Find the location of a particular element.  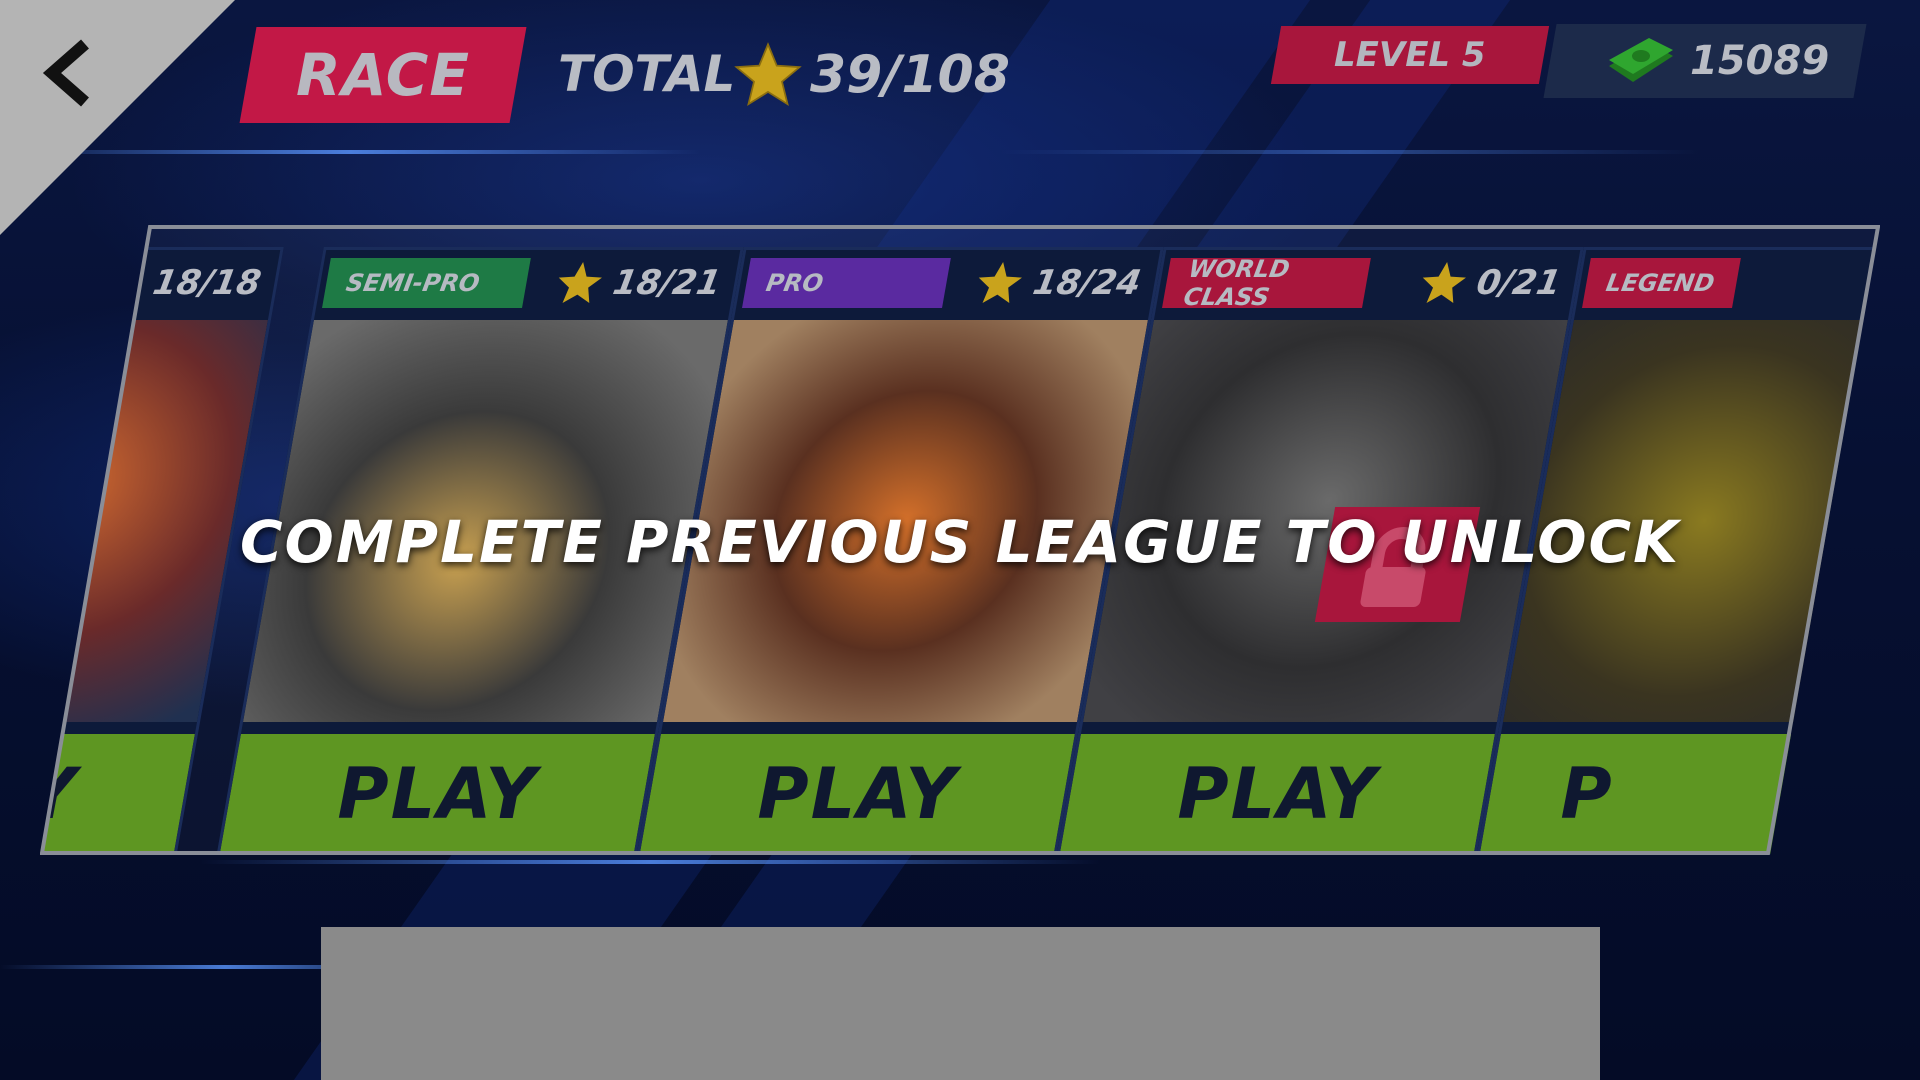

page-title: RACE is located at coordinates (383, 75).